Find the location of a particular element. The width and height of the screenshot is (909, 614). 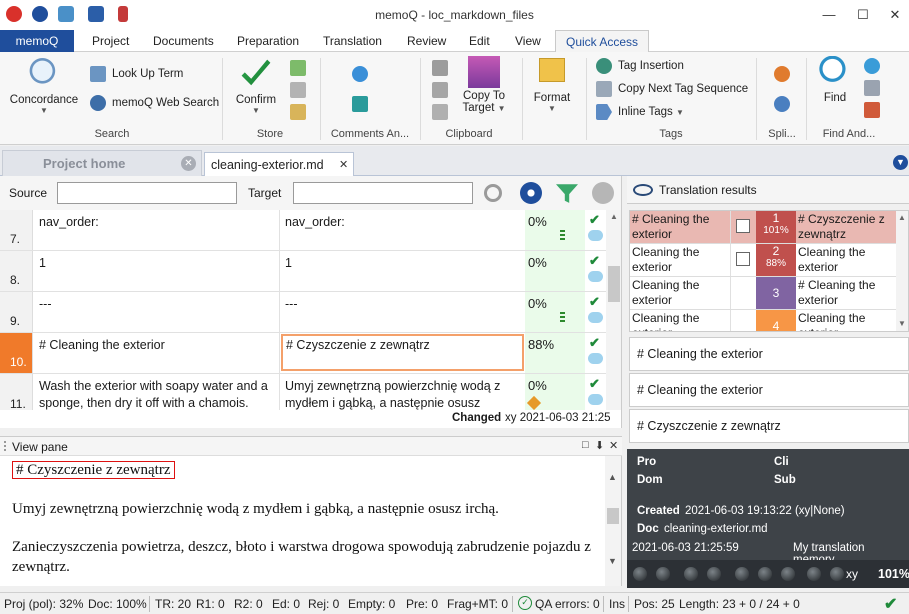

inline-tags-button: Inline Tags ▼ is located at coordinates (640, 112).